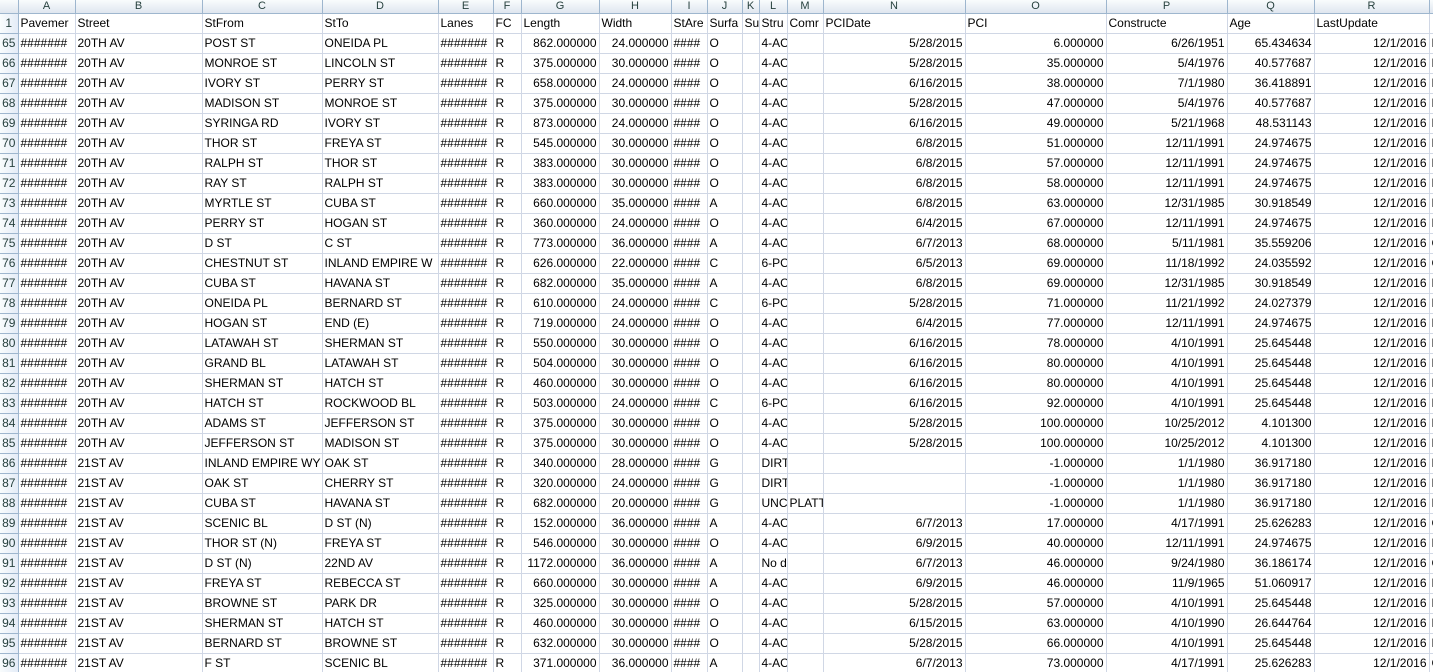 The width and height of the screenshot is (1433, 672). What do you see at coordinates (262, 523) in the screenshot?
I see `cell: SCENIC BL` at bounding box center [262, 523].